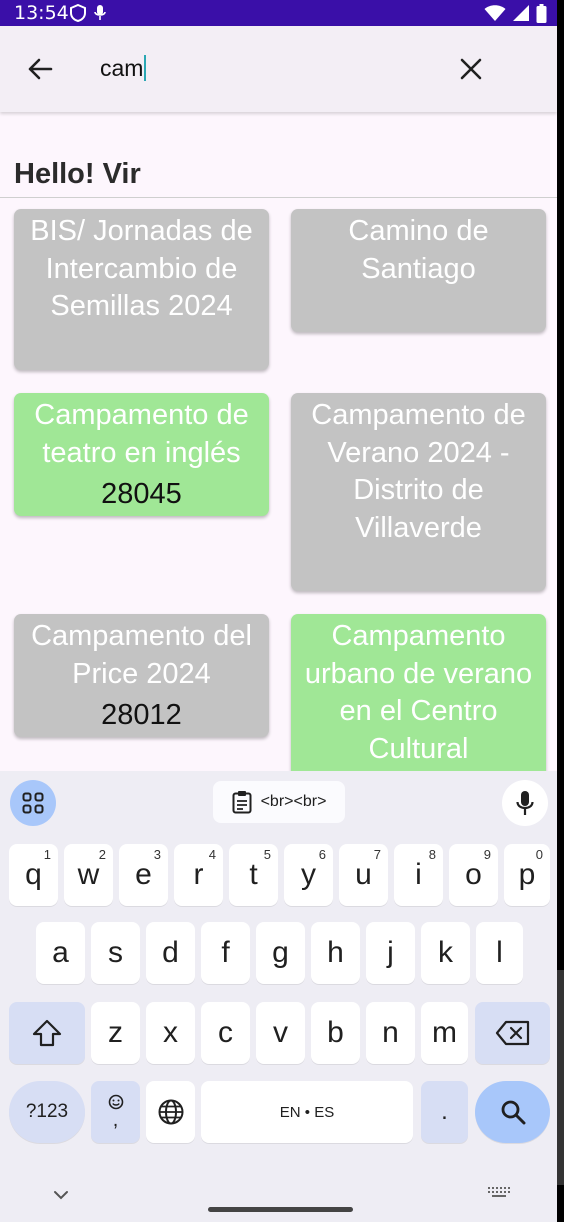  I want to click on globe-icon, so click(170, 1112).